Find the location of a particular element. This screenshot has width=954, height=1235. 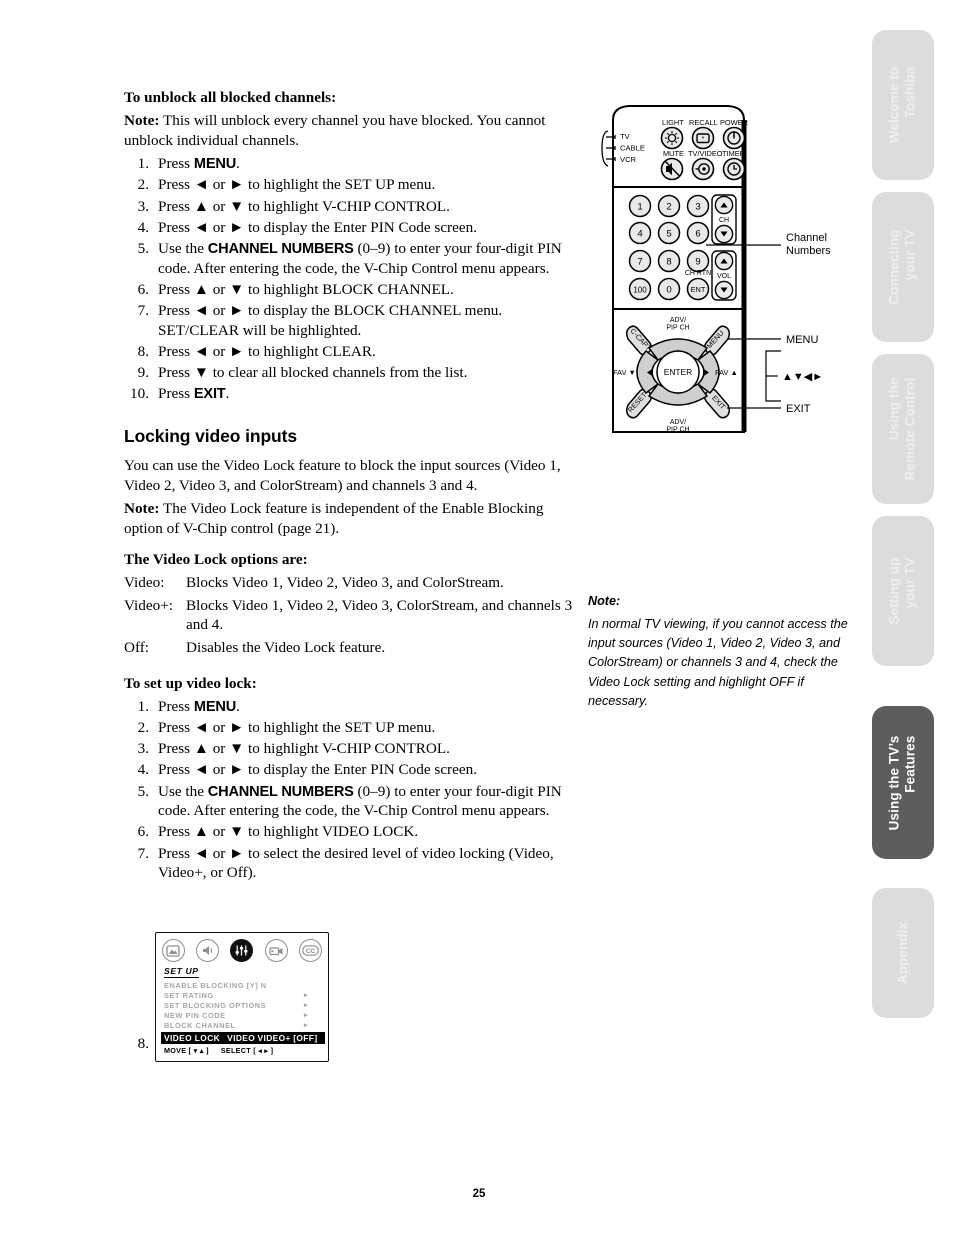

tab-label-line1: Setting up is located at coordinates (894, 591).